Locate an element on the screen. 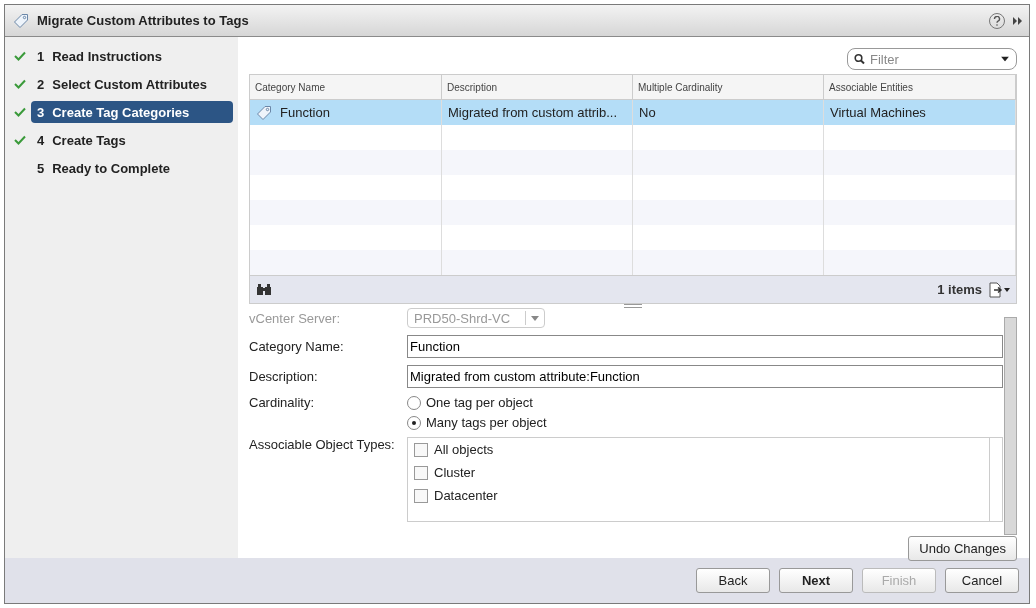 The width and height of the screenshot is (1036, 608). wizard-step: 5 Ready to Complete is located at coordinates (132, 168).